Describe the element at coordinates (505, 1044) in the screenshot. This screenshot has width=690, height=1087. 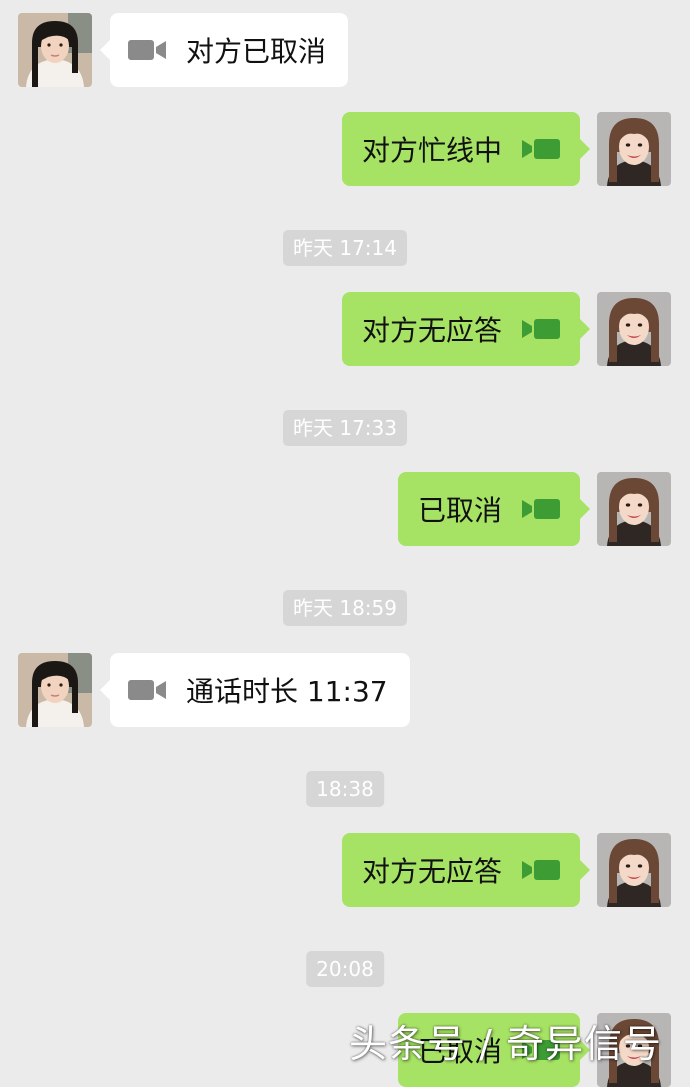
I see `watermark: 头条号 / 奇异信号` at that location.